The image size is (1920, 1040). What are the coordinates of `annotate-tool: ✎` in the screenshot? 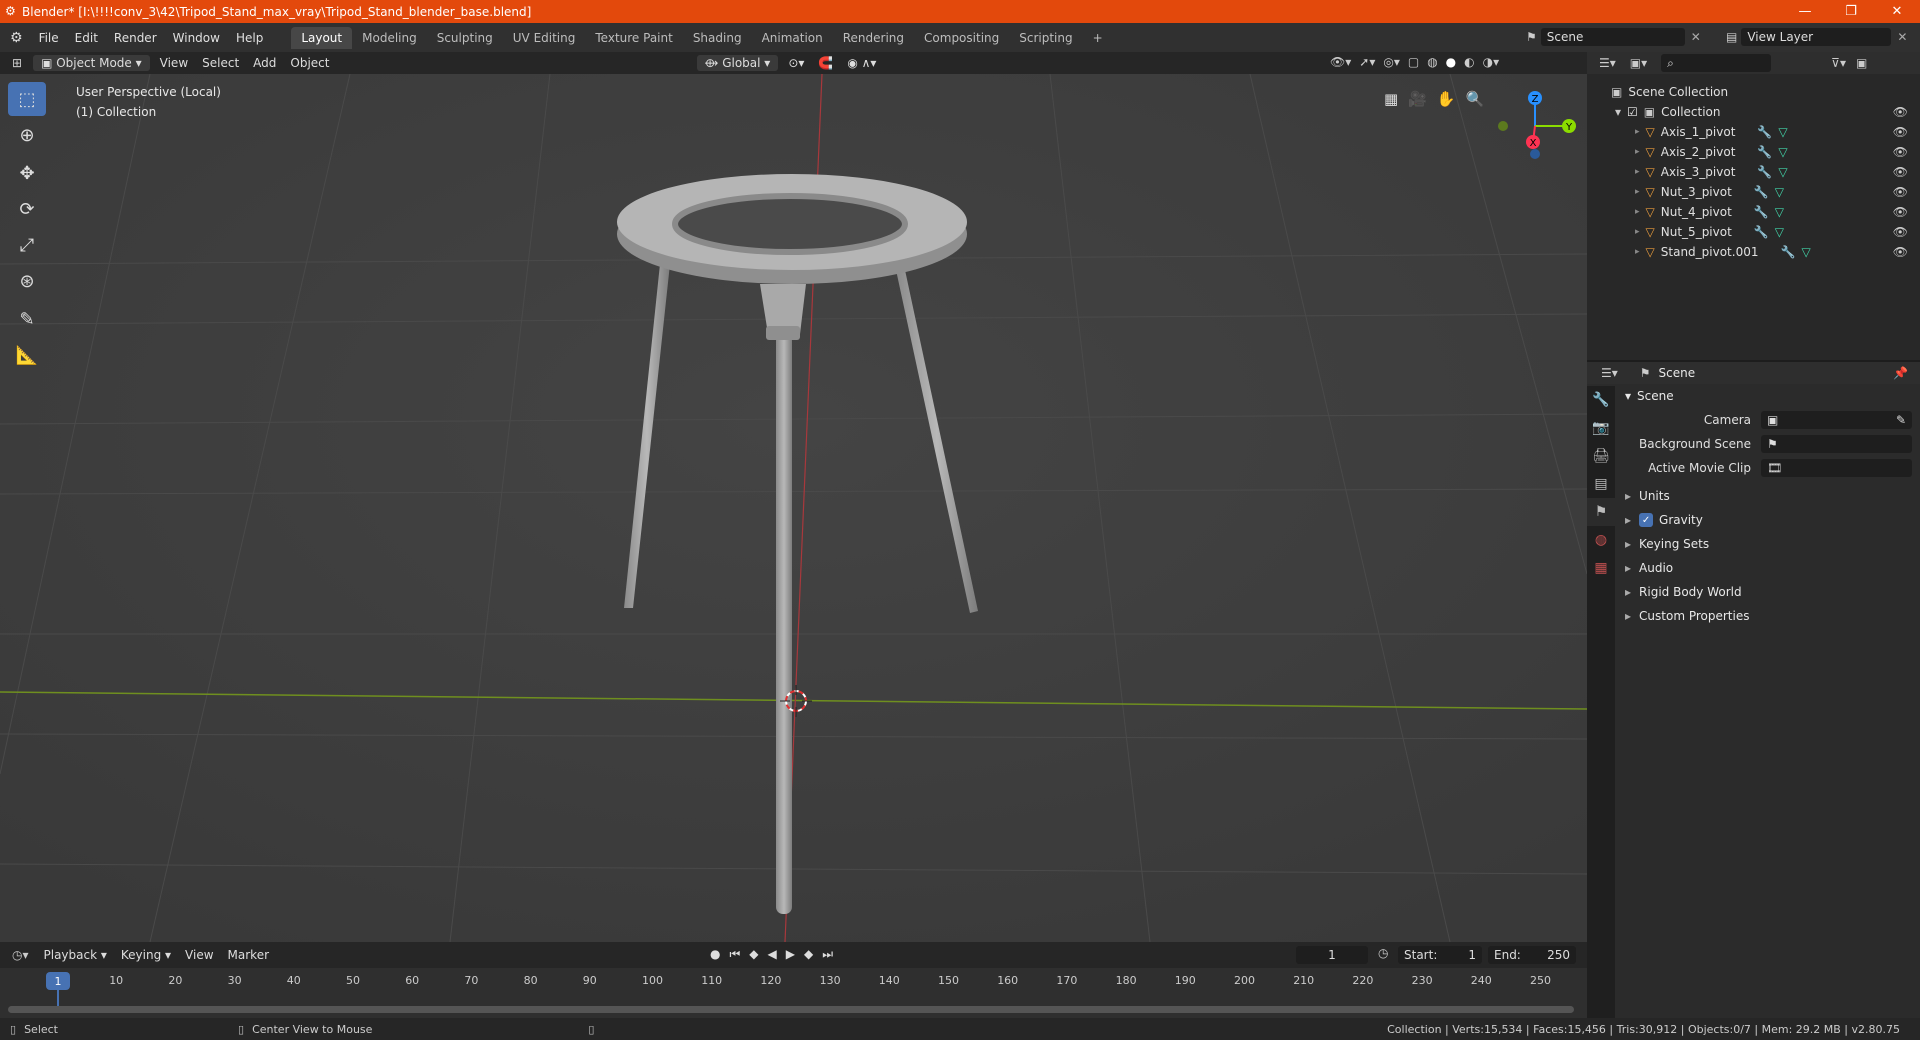 It's located at (27, 319).